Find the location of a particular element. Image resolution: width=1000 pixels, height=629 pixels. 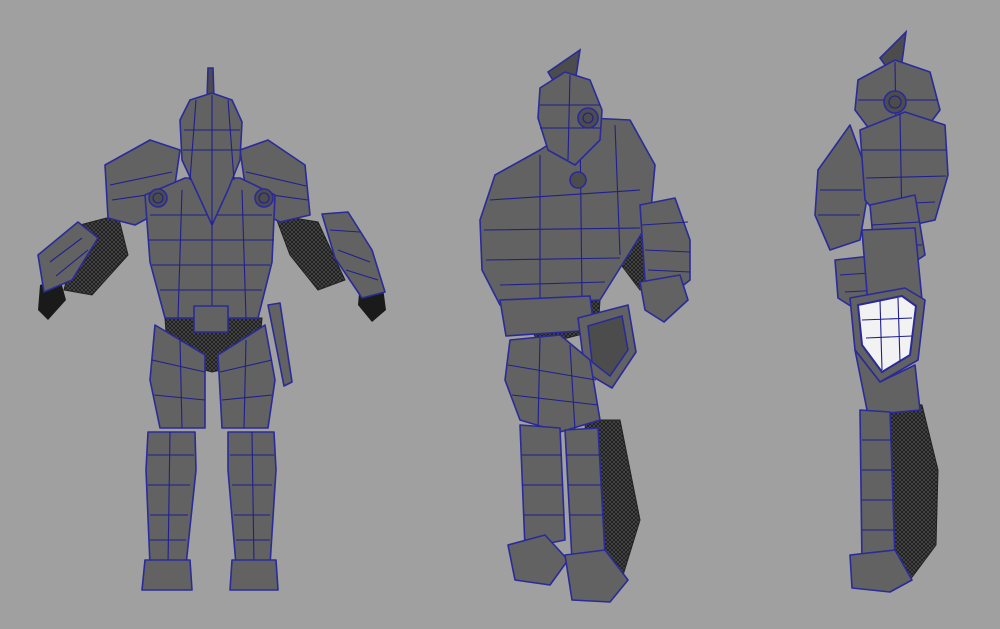

front-right-disc is located at coordinates (264, 198).